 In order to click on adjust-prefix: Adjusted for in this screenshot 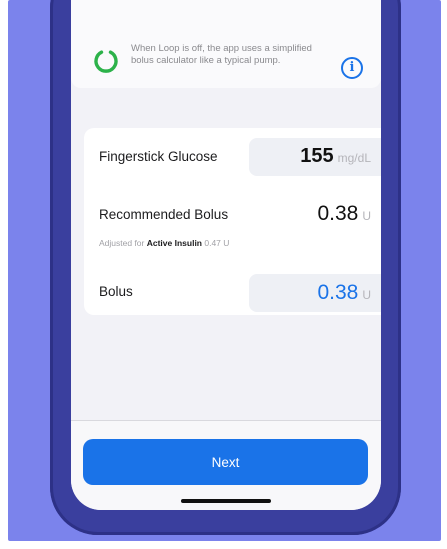, I will do `click(123, 243)`.